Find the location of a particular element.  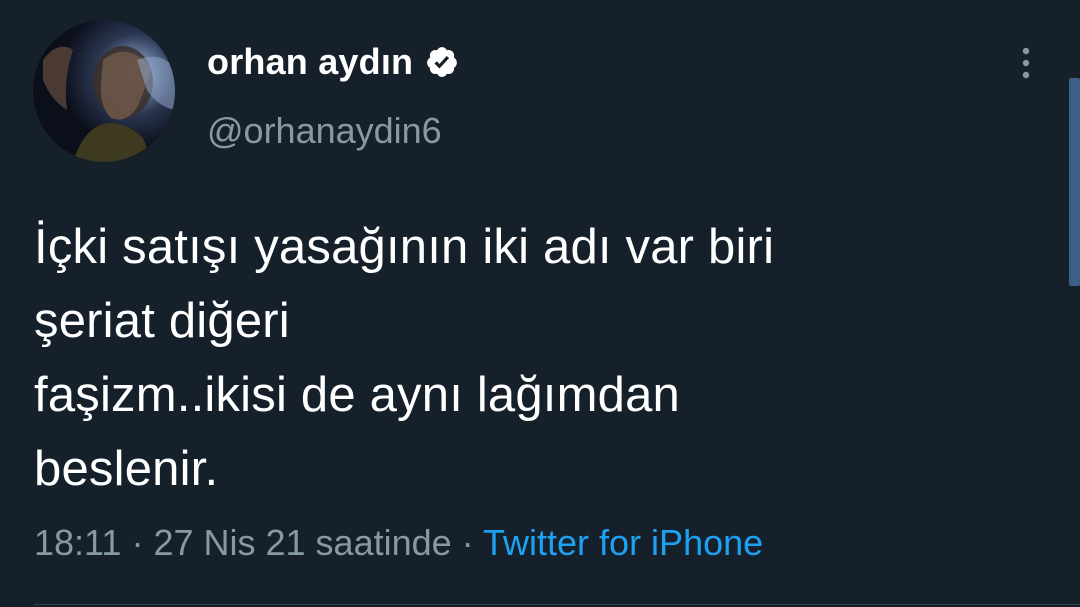

tweet-date: 27 Nis 21 saatinde is located at coordinates (302, 542).